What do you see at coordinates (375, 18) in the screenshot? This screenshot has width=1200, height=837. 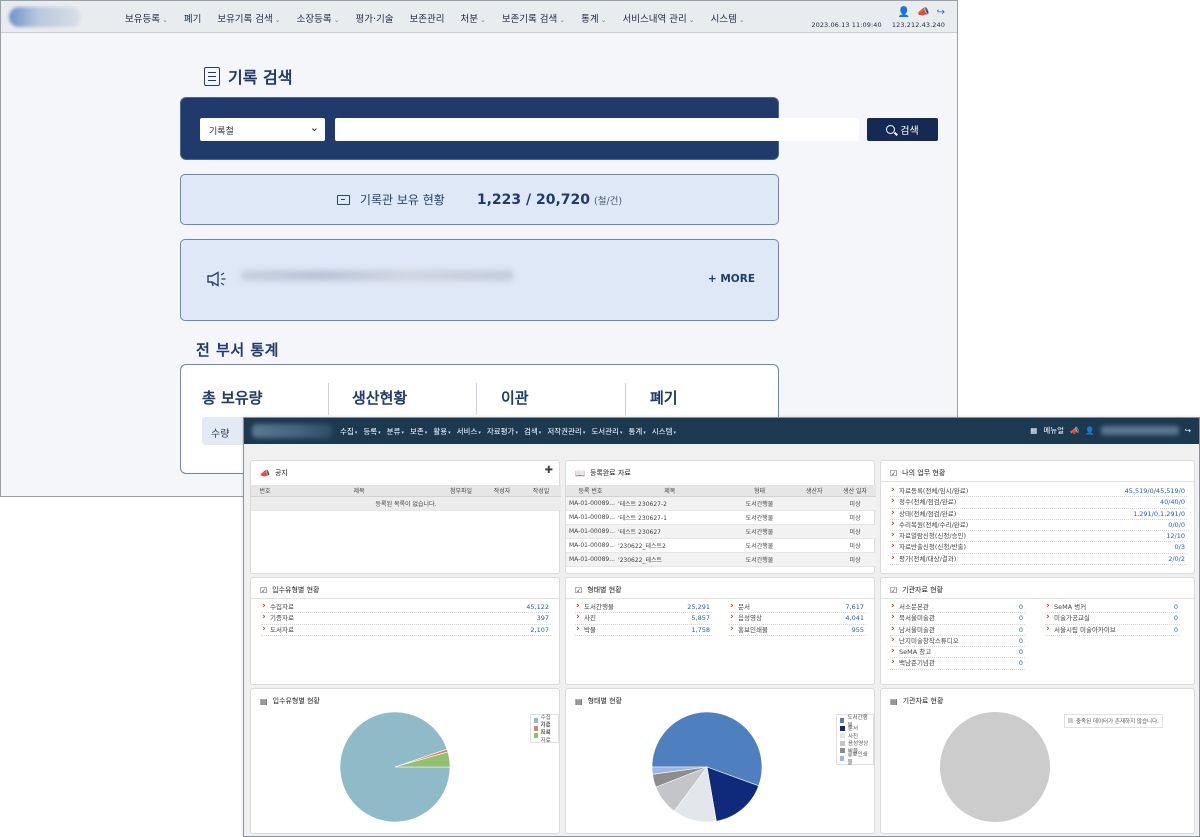 I see `menu-item: 평가·기술` at bounding box center [375, 18].